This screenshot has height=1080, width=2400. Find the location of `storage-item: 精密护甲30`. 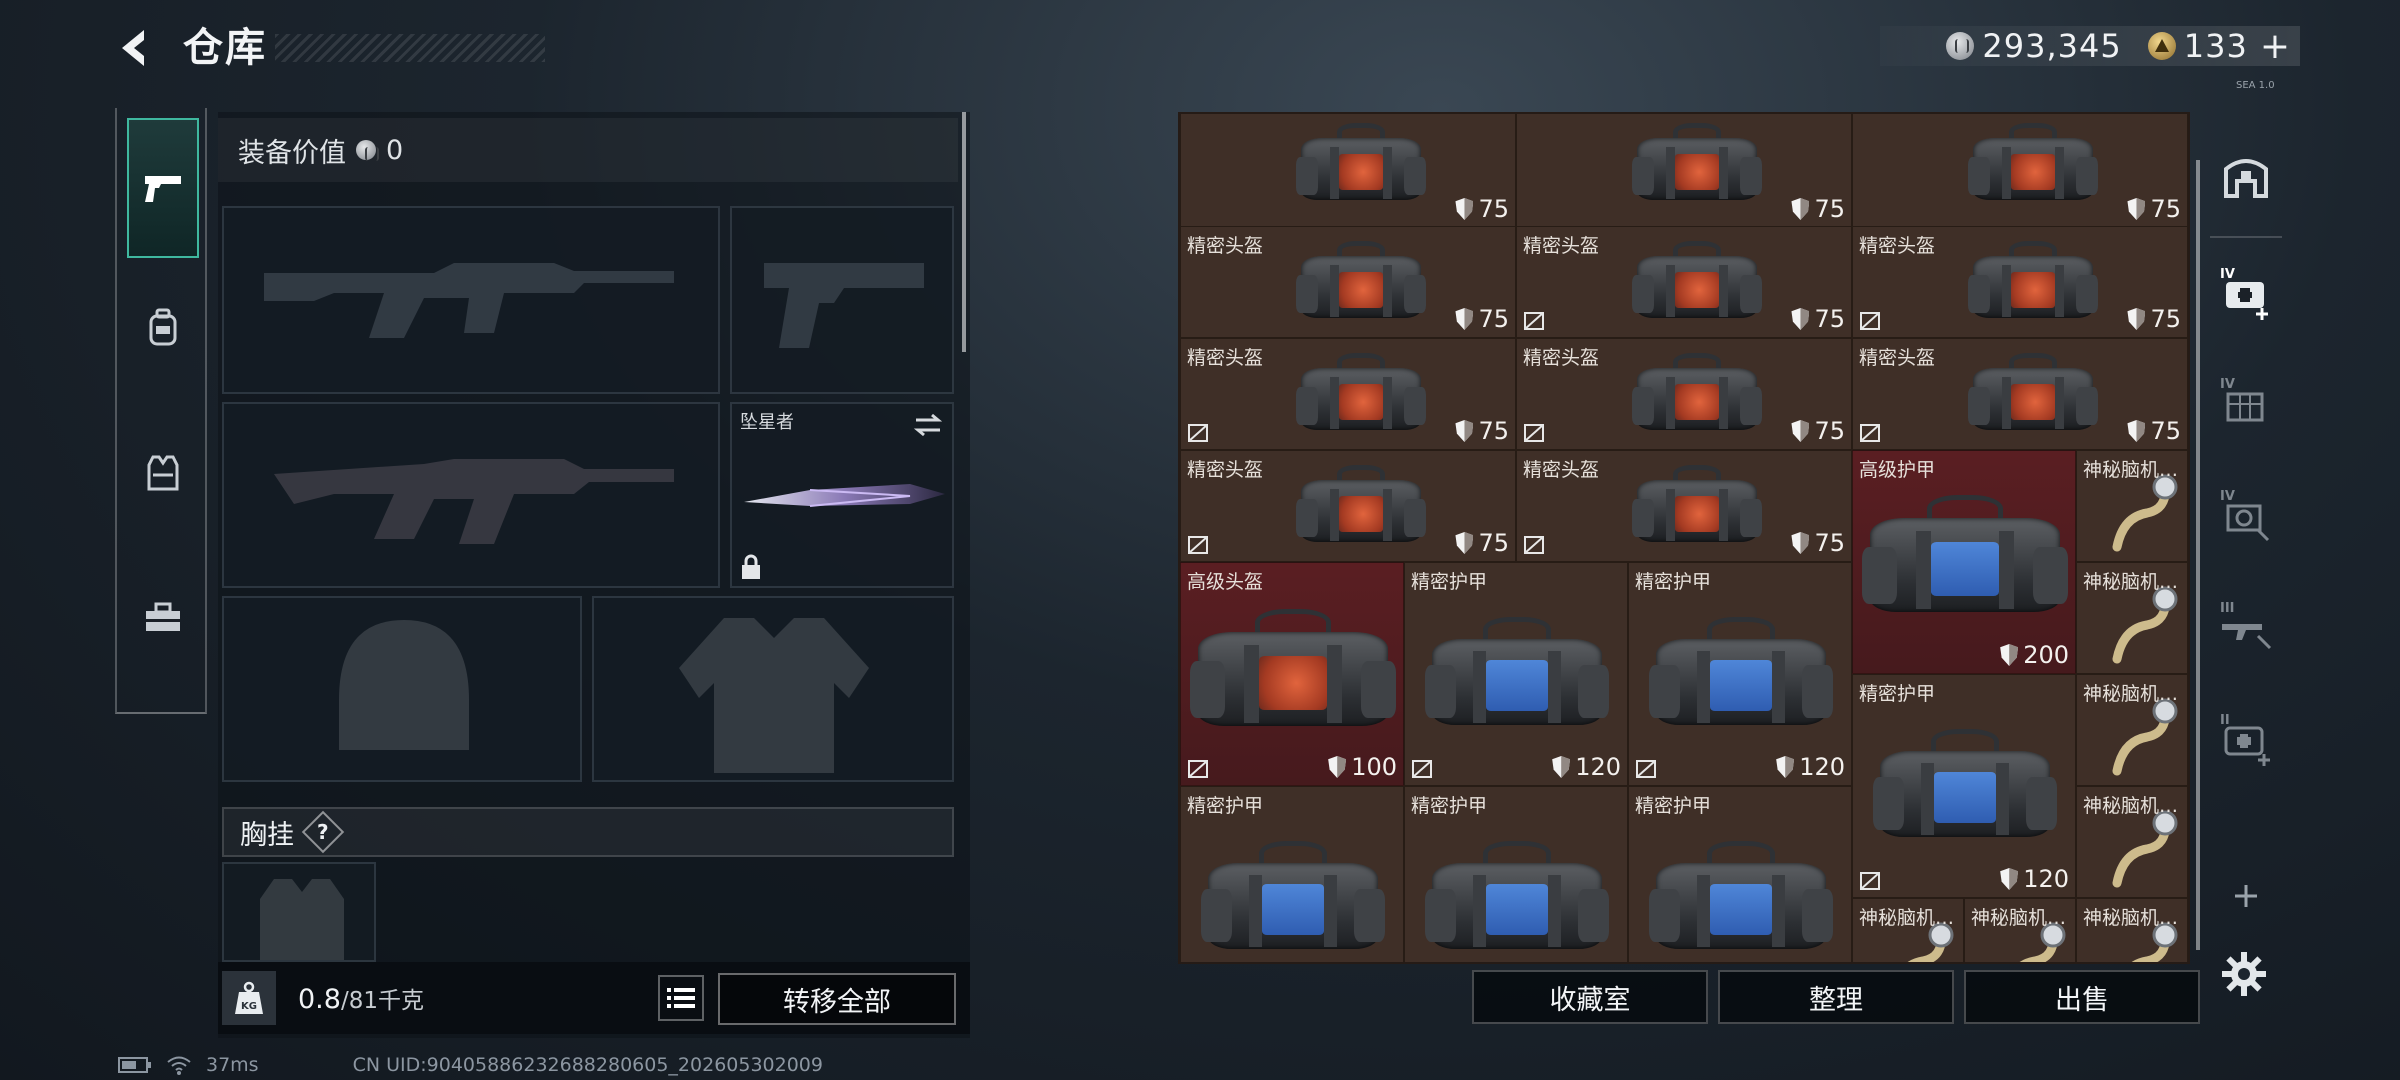

storage-item: 精密护甲30 is located at coordinates (1740, 874).